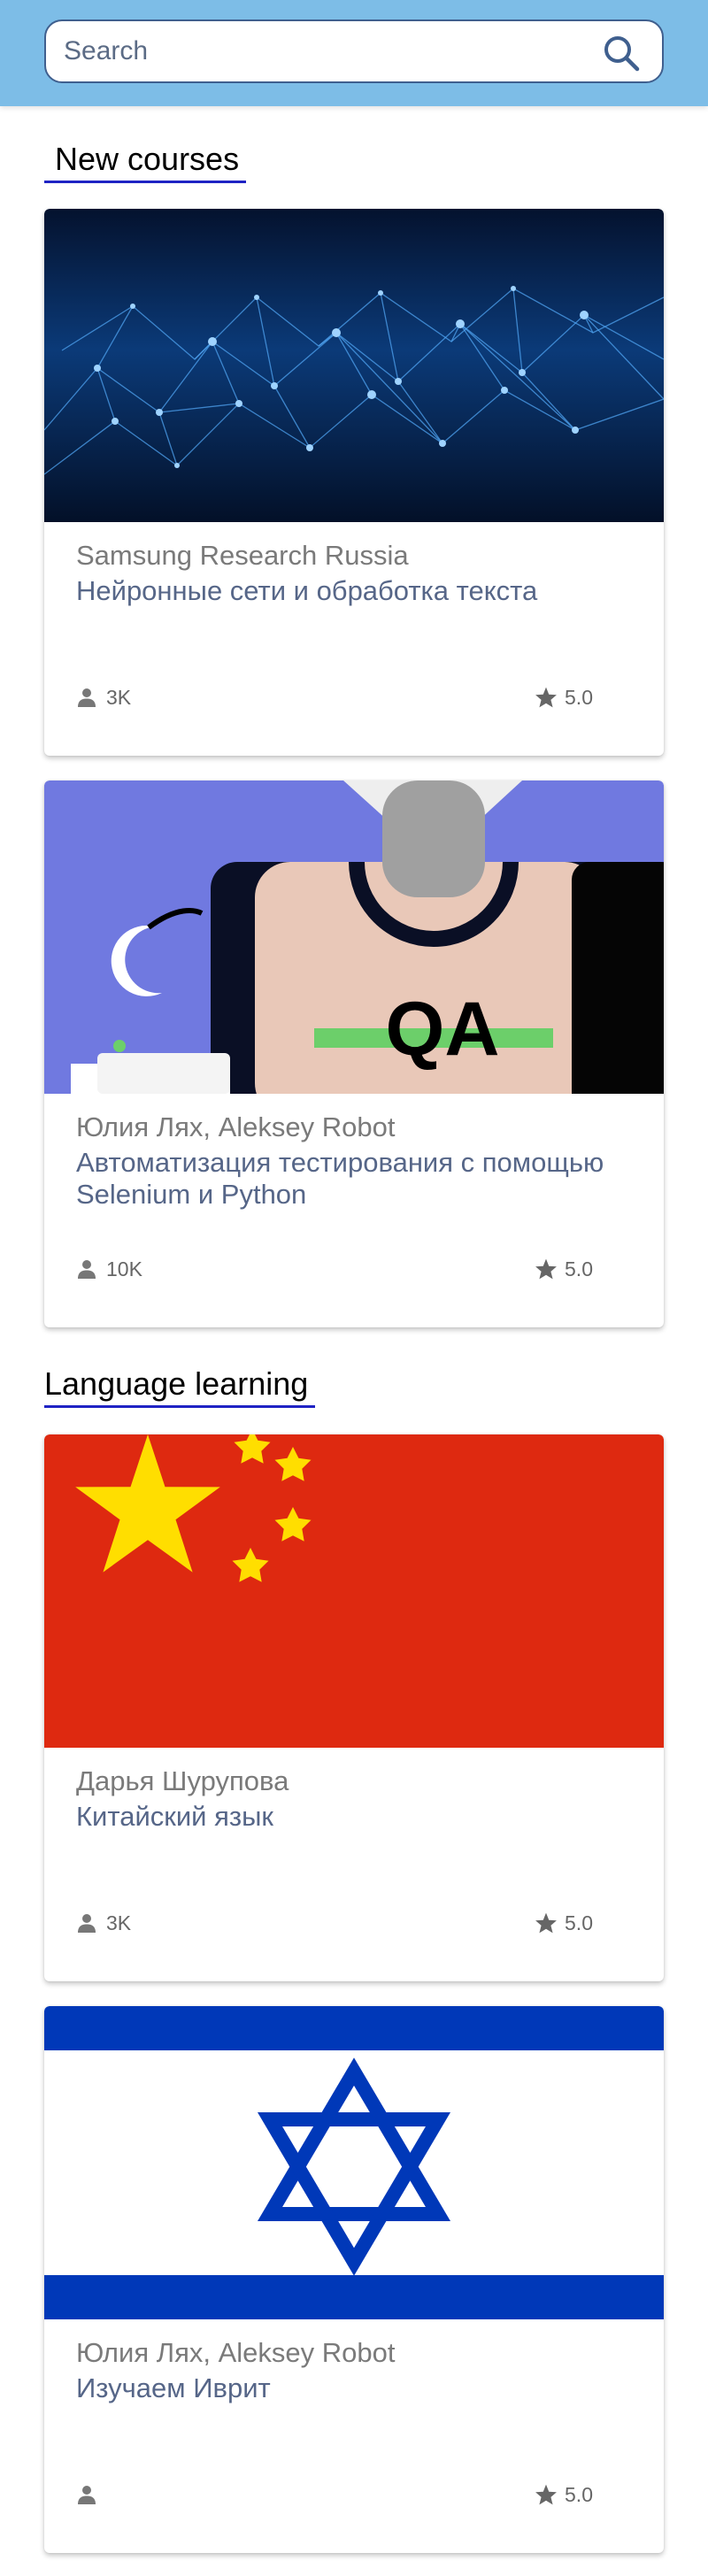 This screenshot has height=2576, width=708. I want to click on course-author: Дарья Шурупова, so click(182, 1780).